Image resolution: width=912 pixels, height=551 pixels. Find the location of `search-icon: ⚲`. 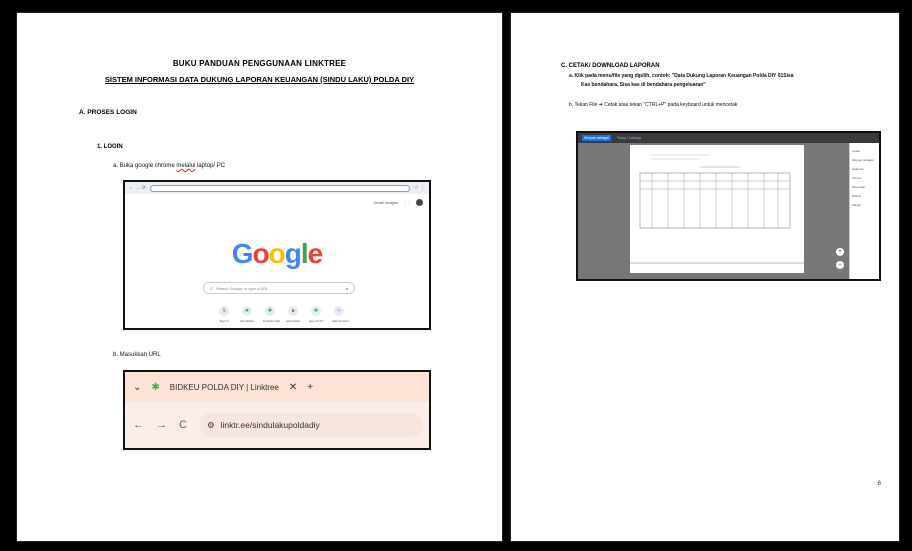

search-icon: ⚲ is located at coordinates (211, 288).